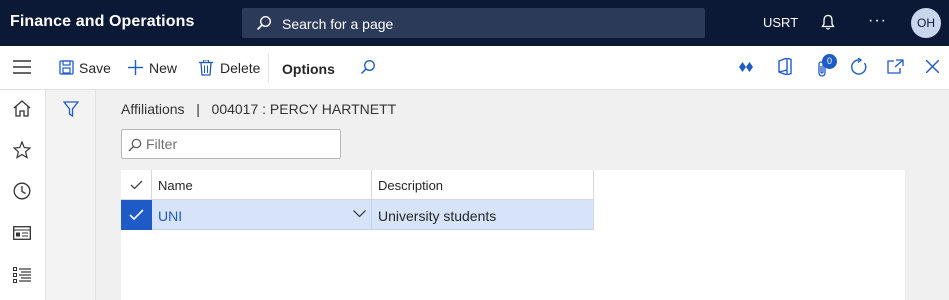  What do you see at coordinates (22, 275) in the screenshot?
I see `modules-list-icon` at bounding box center [22, 275].